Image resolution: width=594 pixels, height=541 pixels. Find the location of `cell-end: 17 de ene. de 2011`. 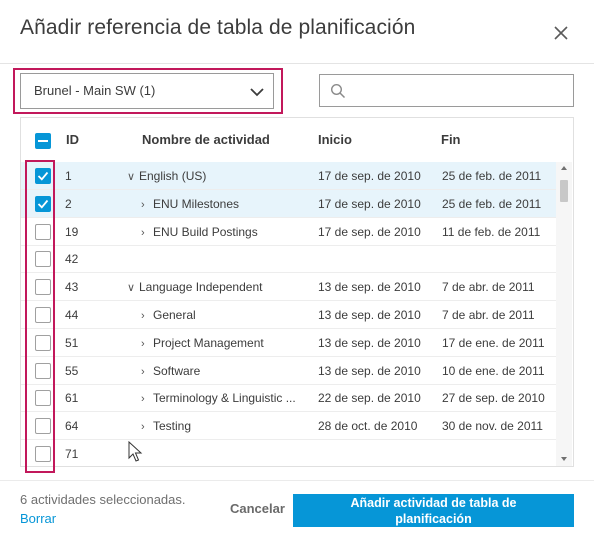

cell-end: 17 de ene. de 2011 is located at coordinates (493, 342).